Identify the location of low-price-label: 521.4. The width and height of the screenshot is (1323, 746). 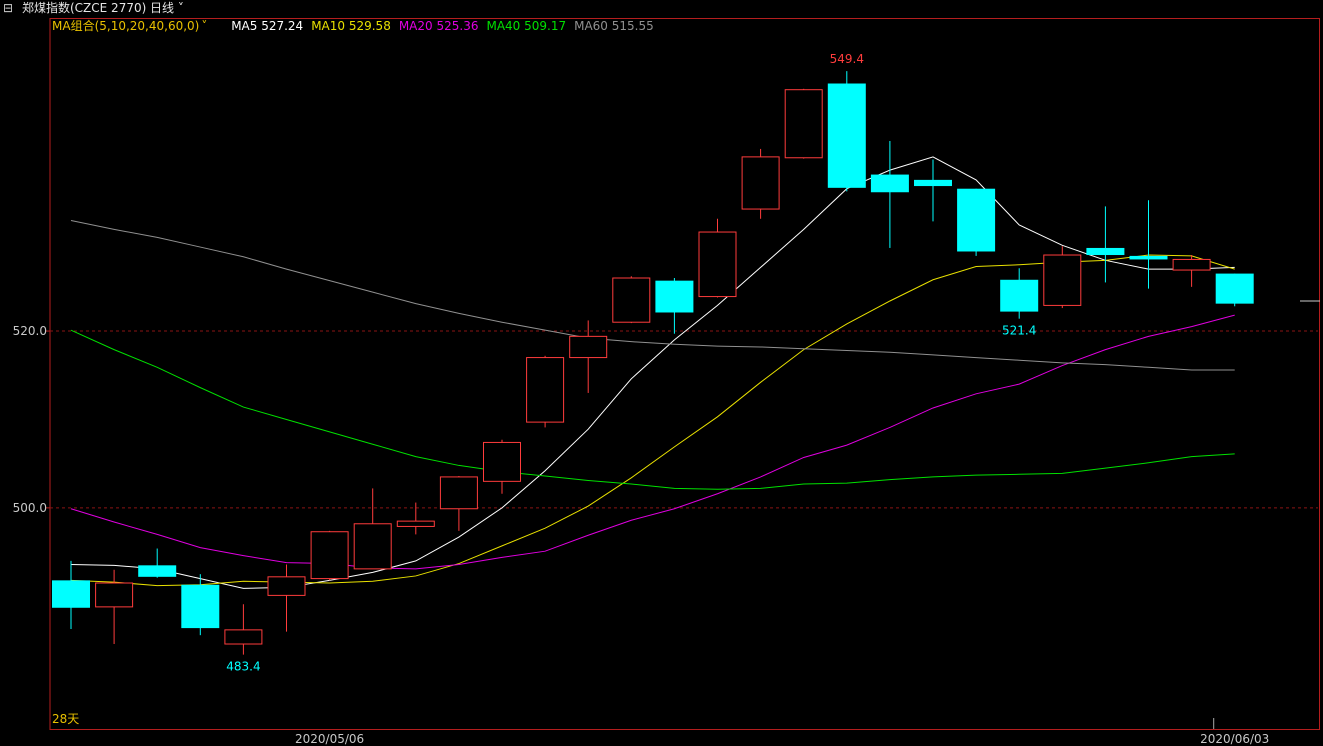
(1019, 331).